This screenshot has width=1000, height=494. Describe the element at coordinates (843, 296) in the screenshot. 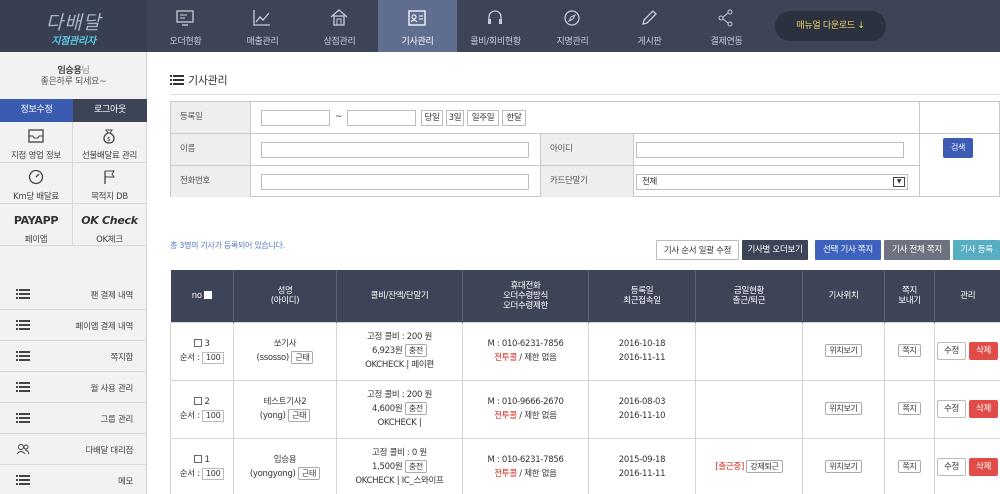

I see `col-location: 기사위치` at that location.